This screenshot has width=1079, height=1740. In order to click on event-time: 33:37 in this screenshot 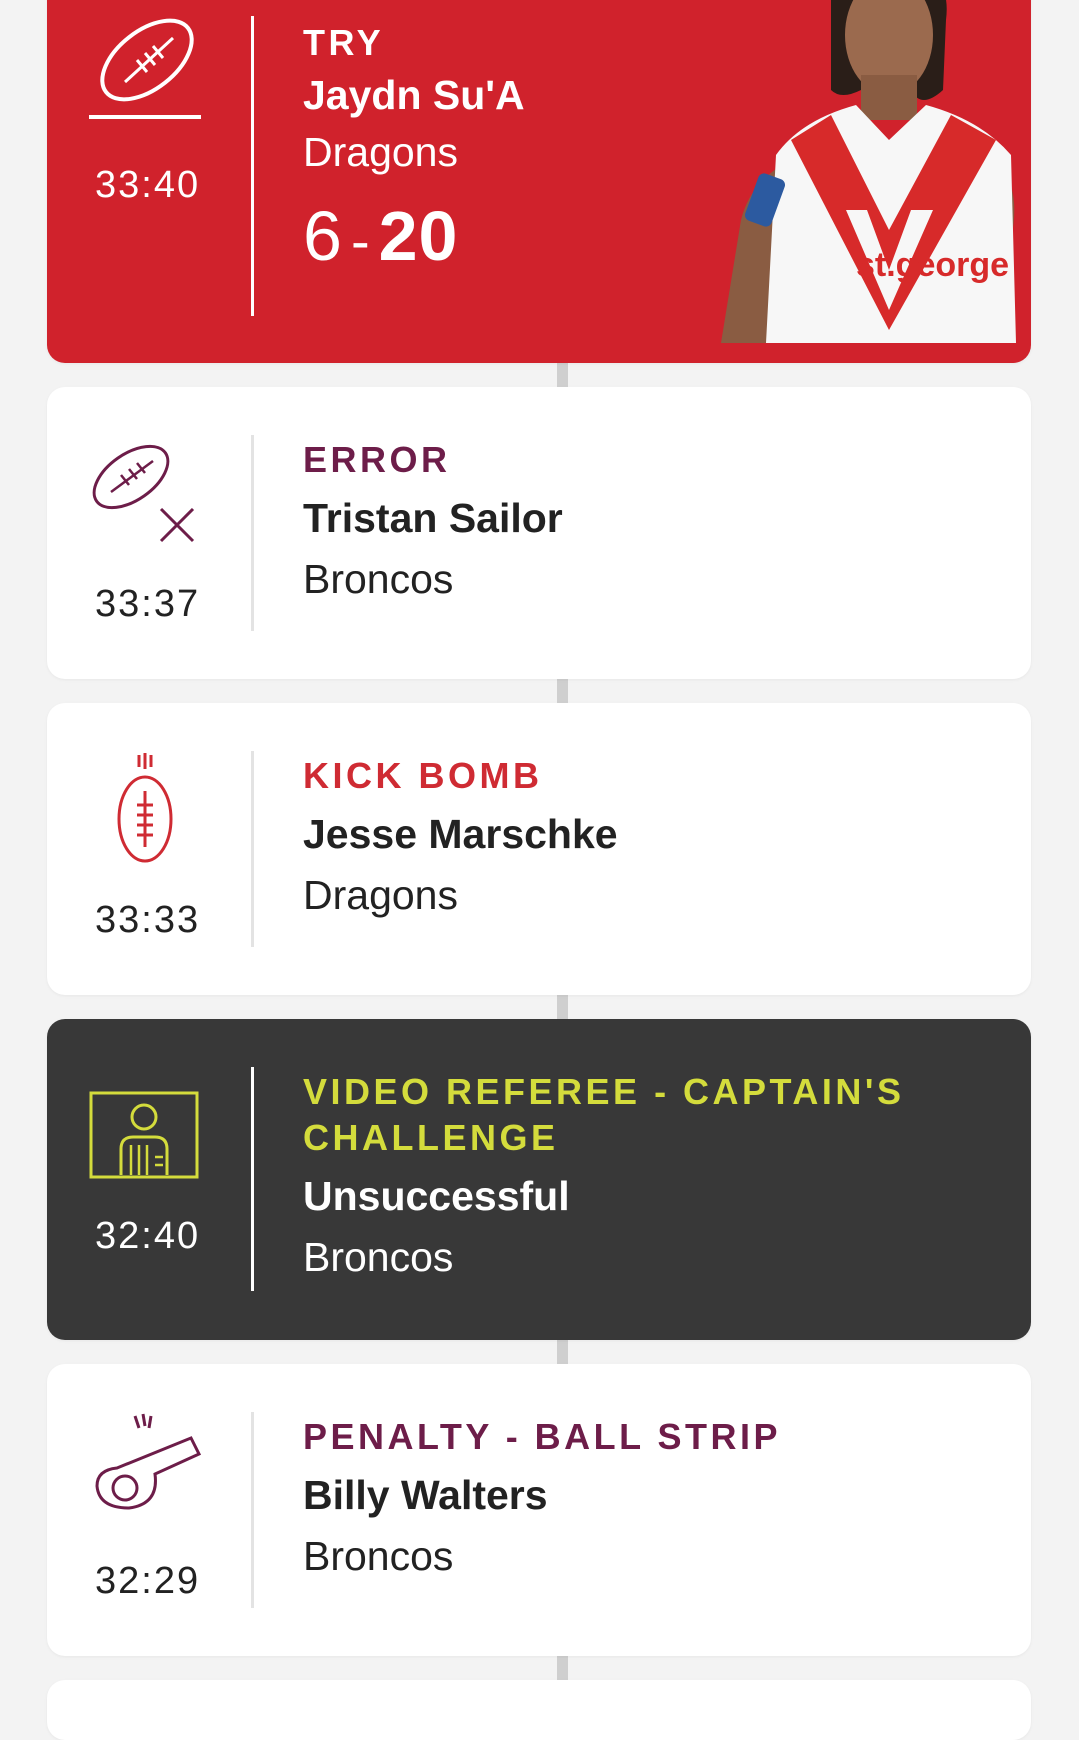, I will do `click(148, 604)`.